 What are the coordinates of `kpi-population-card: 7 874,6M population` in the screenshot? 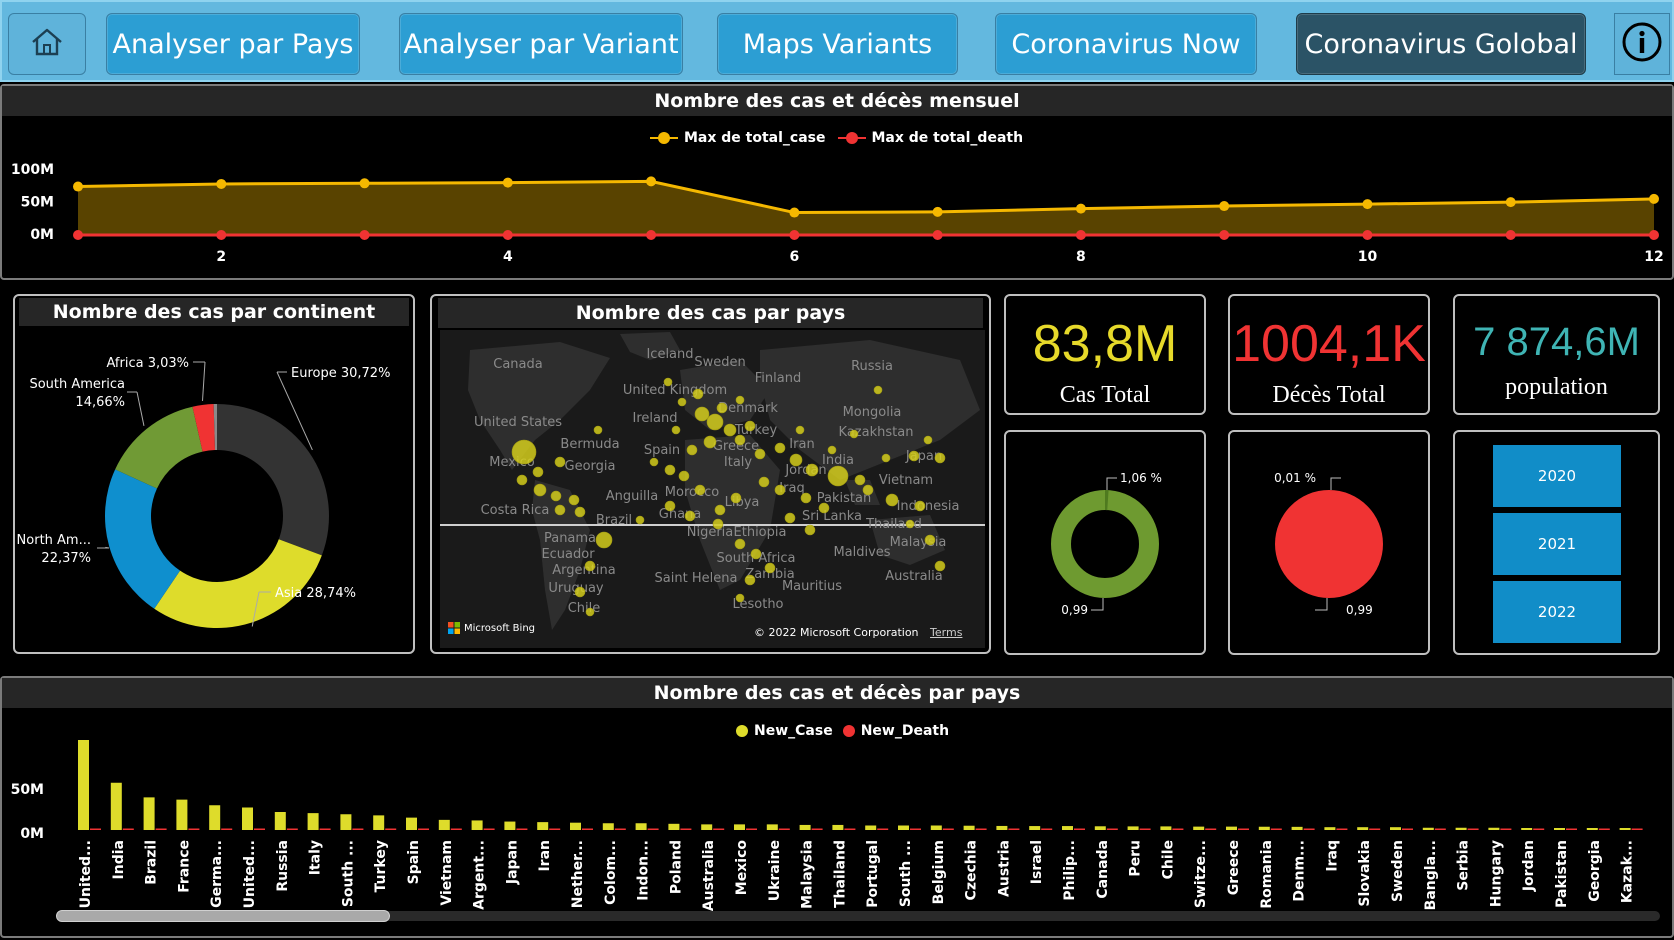 It's located at (1556, 354).